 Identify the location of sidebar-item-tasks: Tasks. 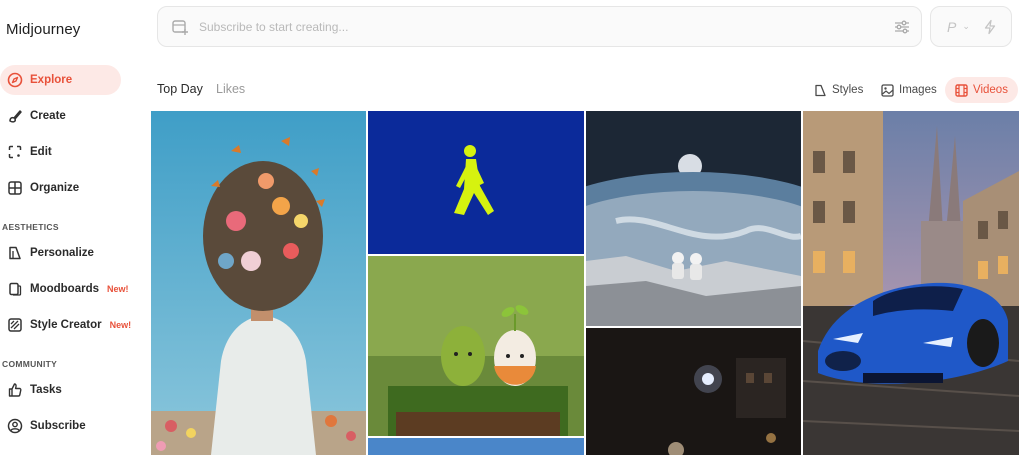
(70, 390).